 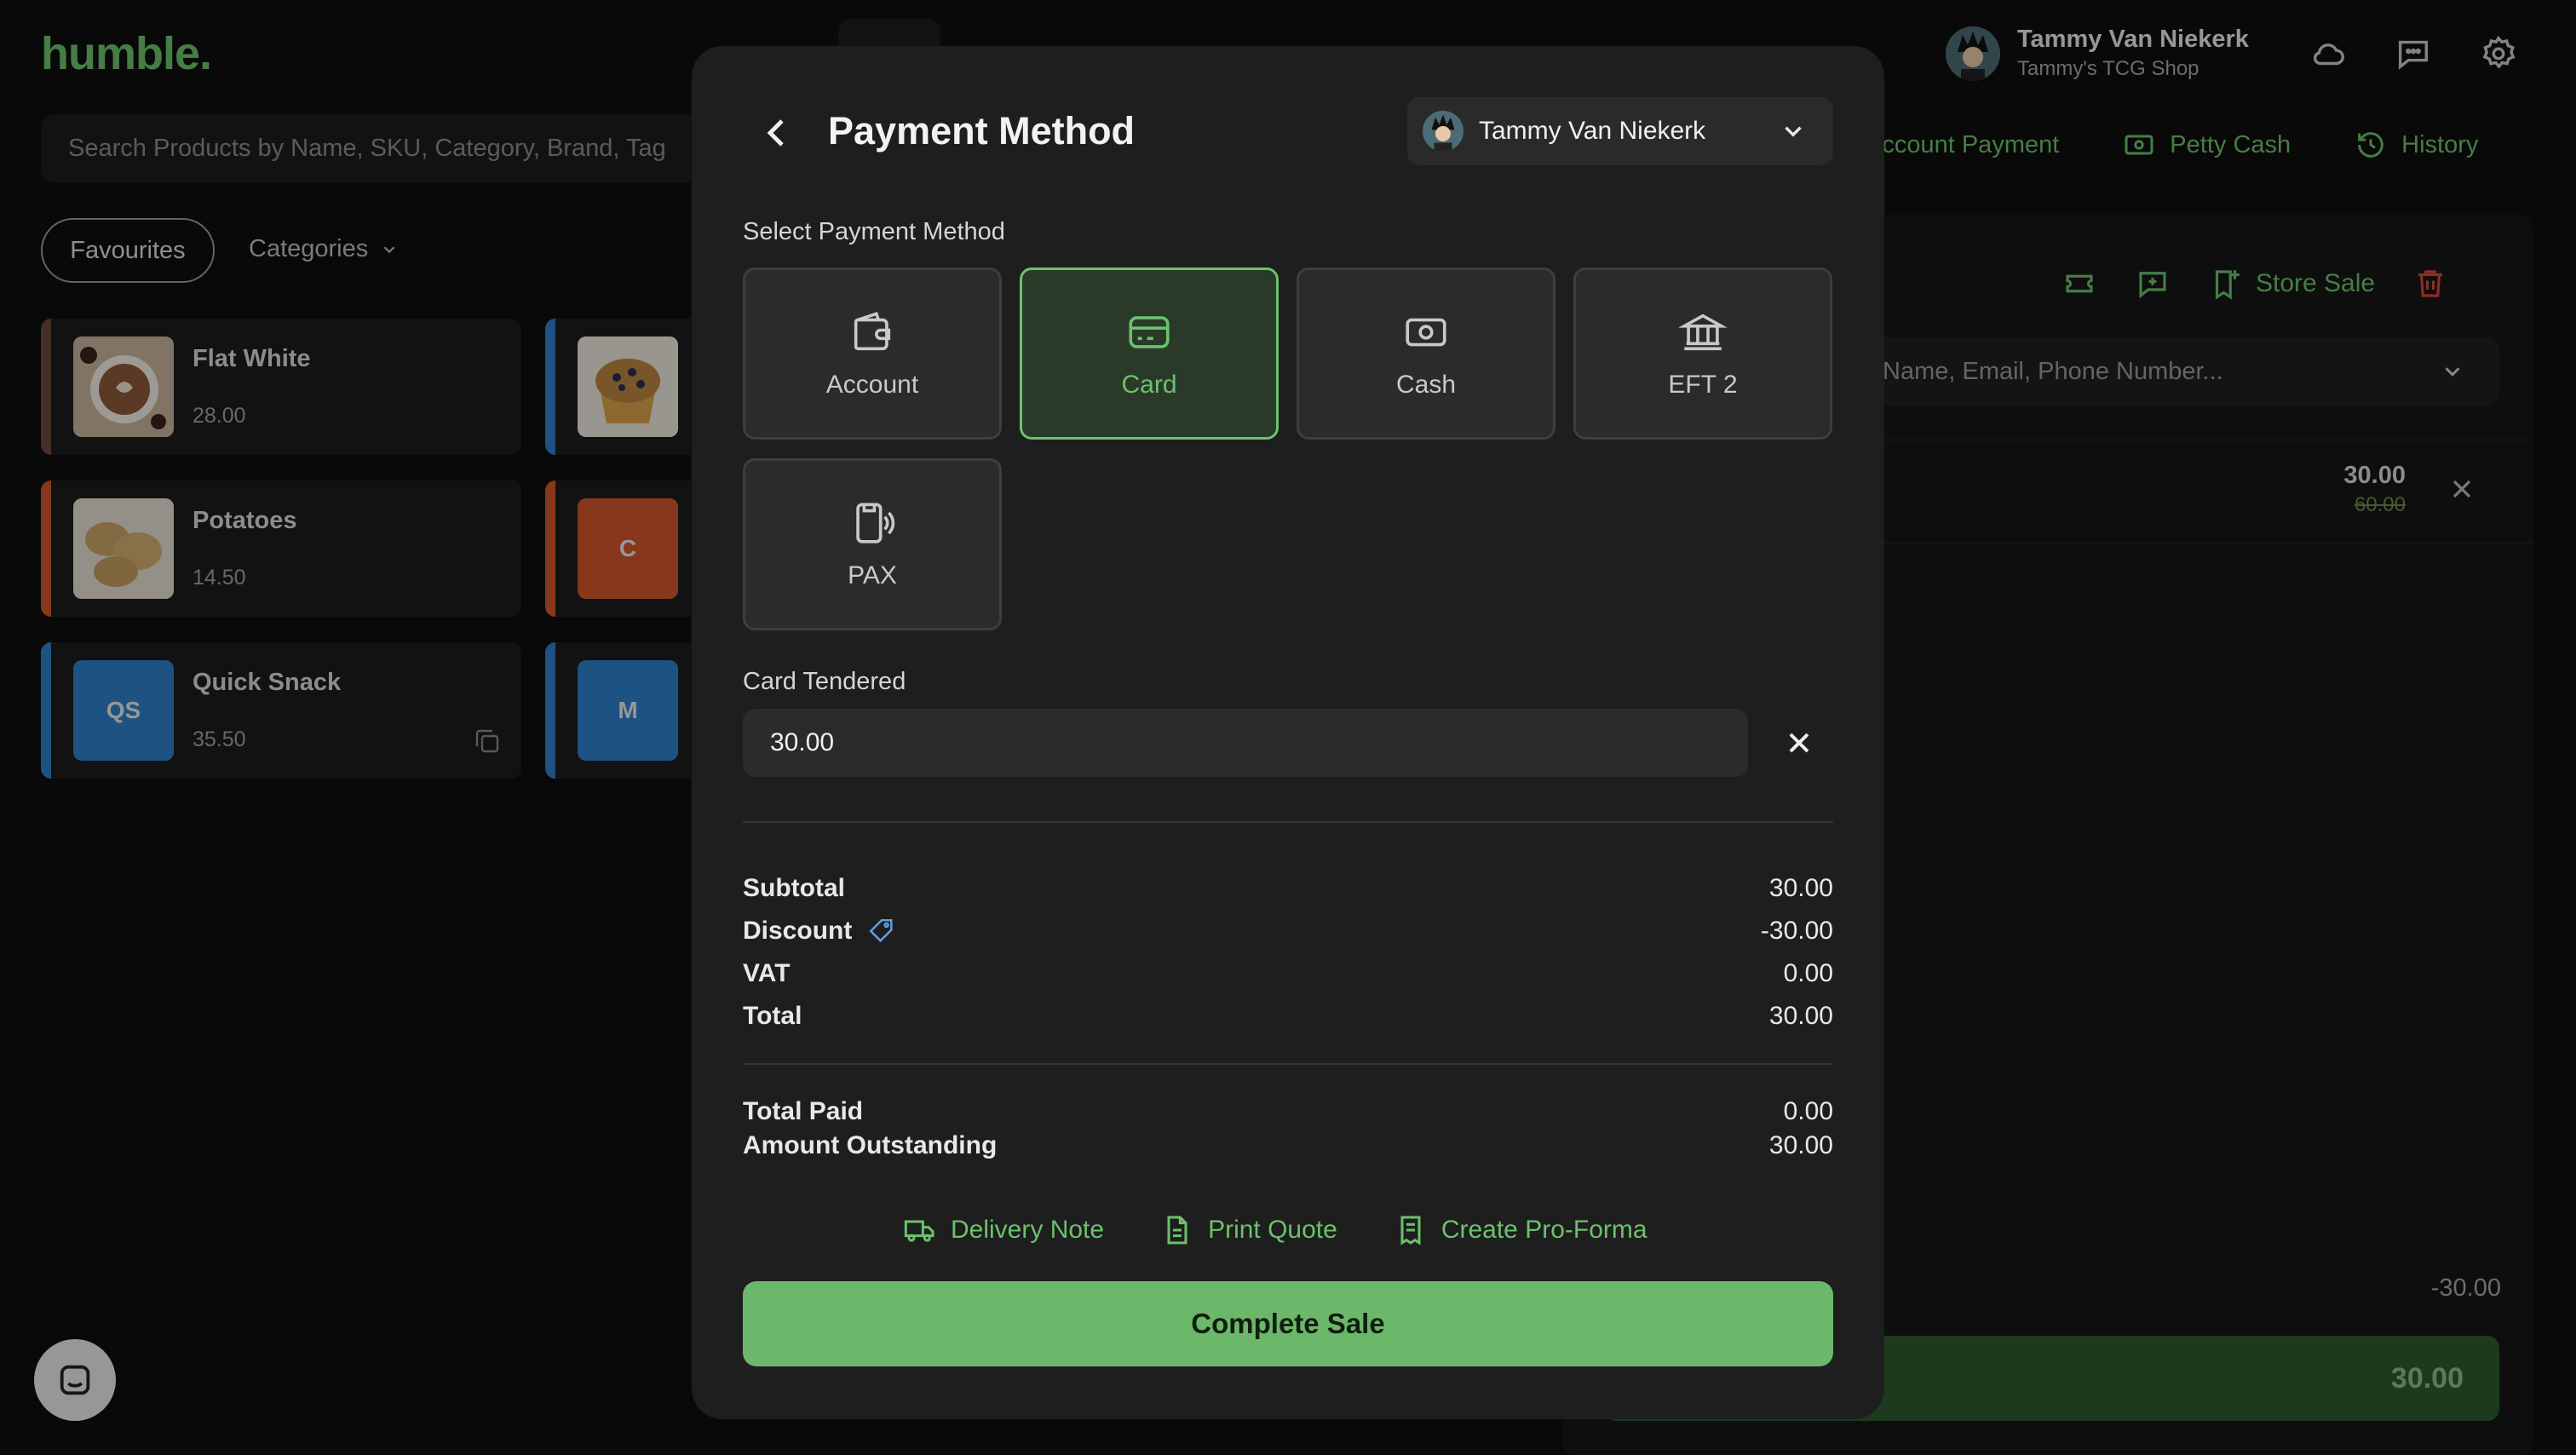 I want to click on selected-user-name: Tammy Van Niekerk, so click(x=1592, y=131).